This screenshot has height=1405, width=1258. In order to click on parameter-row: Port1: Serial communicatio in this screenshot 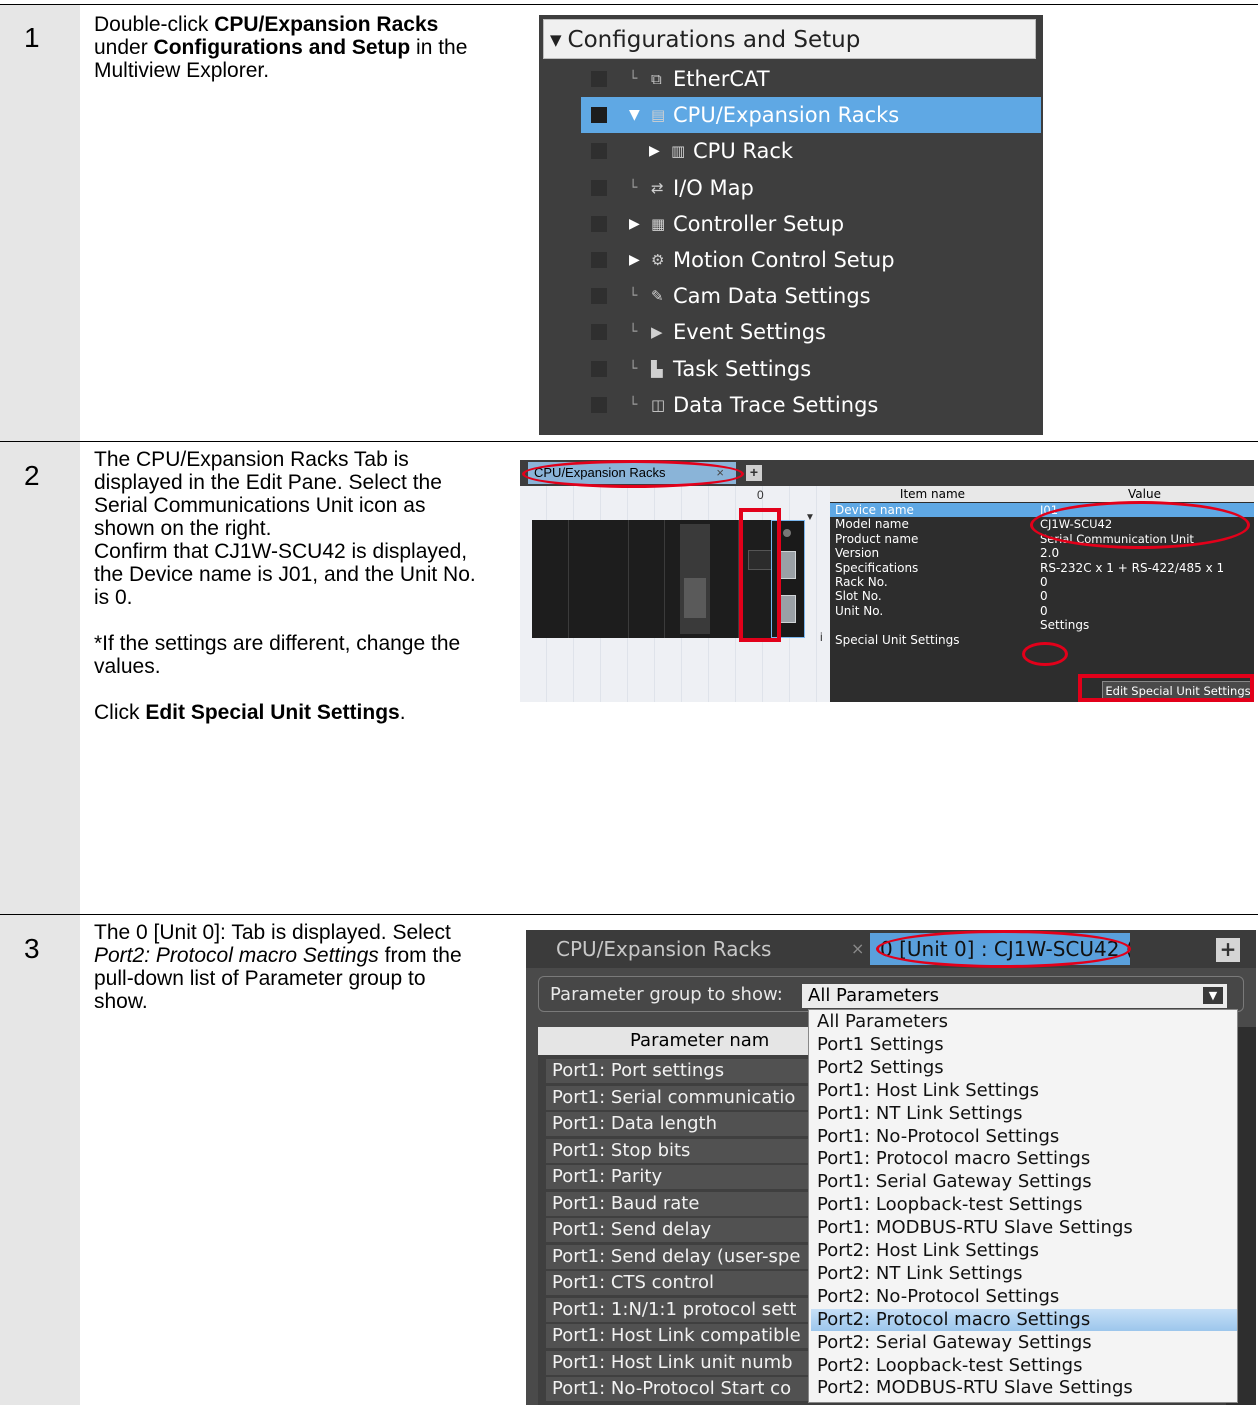, I will do `click(686, 1097)`.